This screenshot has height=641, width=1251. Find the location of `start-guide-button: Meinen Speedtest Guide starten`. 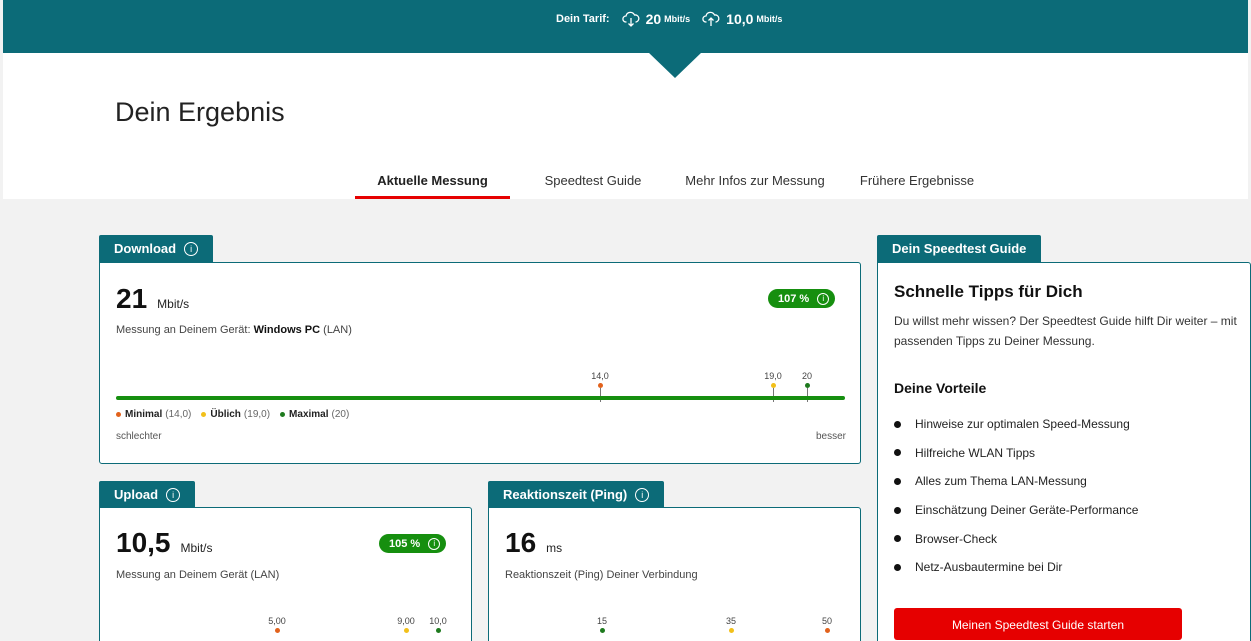

start-guide-button: Meinen Speedtest Guide starten is located at coordinates (1038, 624).